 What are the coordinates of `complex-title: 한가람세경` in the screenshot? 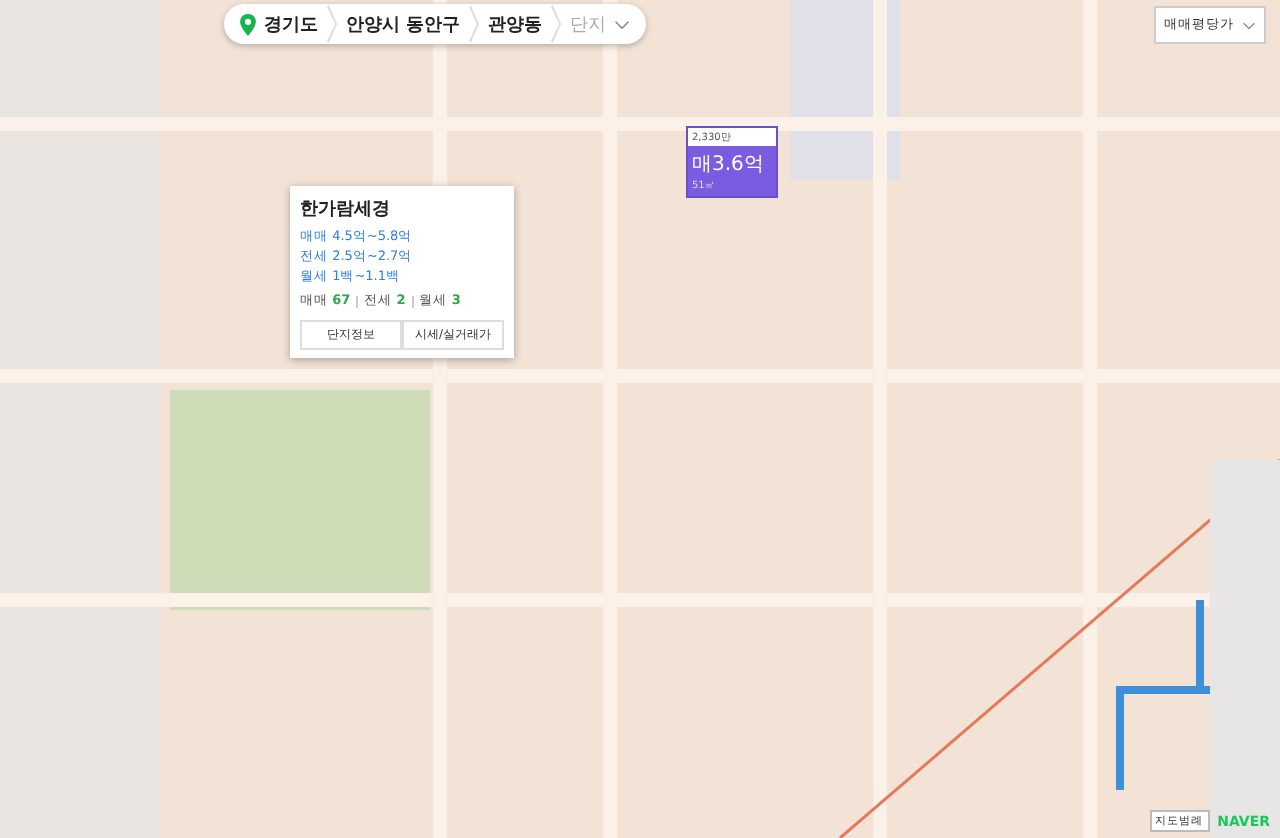 It's located at (346, 210).